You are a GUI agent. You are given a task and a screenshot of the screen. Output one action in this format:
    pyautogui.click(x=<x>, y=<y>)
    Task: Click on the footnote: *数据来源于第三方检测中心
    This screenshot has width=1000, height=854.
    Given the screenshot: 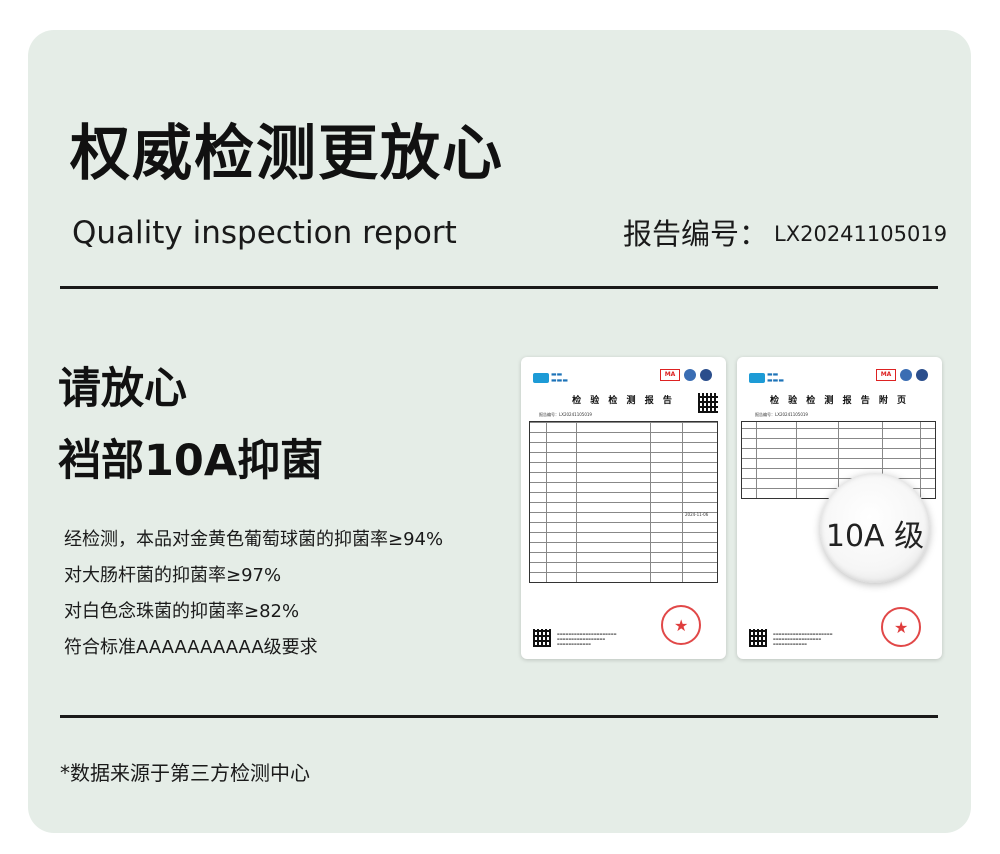 What is the action you would take?
    pyautogui.click(x=185, y=773)
    